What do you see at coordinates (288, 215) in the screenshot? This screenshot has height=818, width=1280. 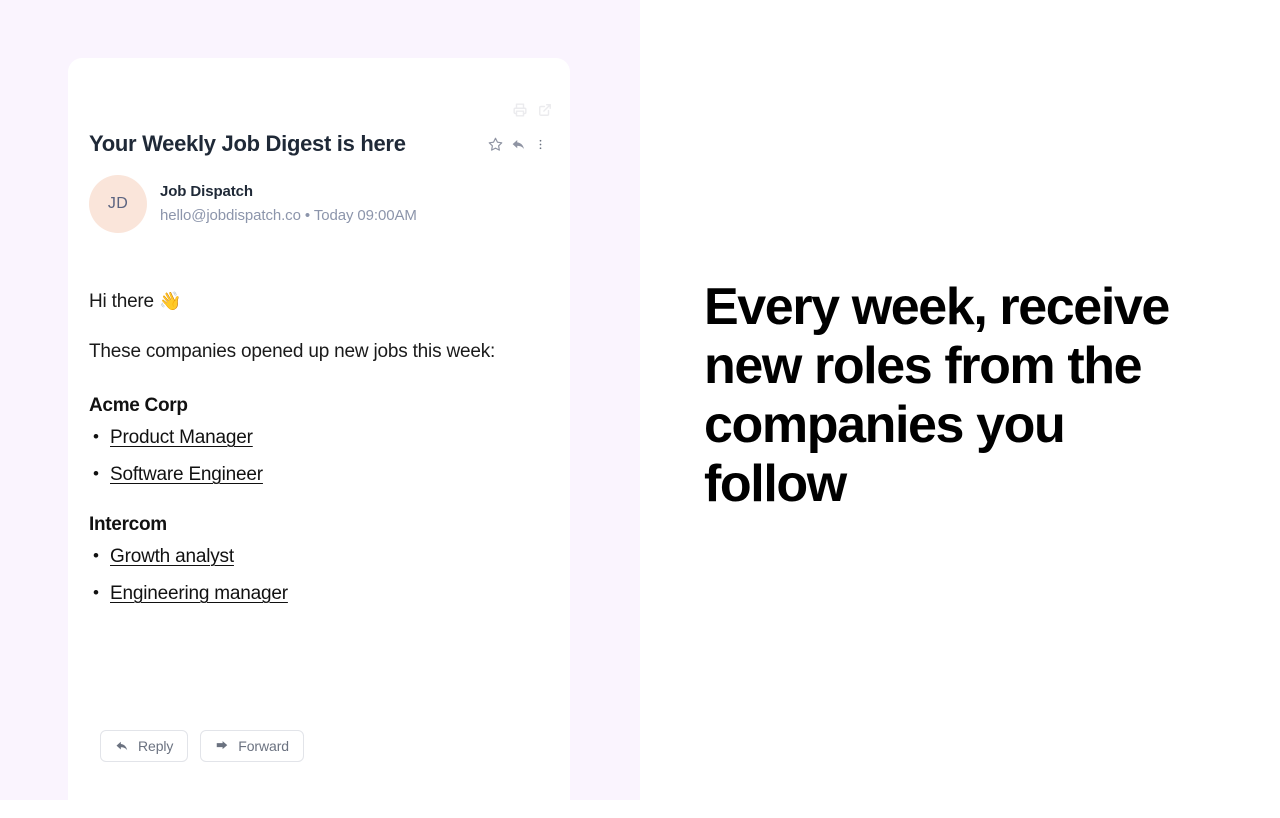 I see `sender-address-and-time: hello@jobdispatch.co • Today 09:00AM` at bounding box center [288, 215].